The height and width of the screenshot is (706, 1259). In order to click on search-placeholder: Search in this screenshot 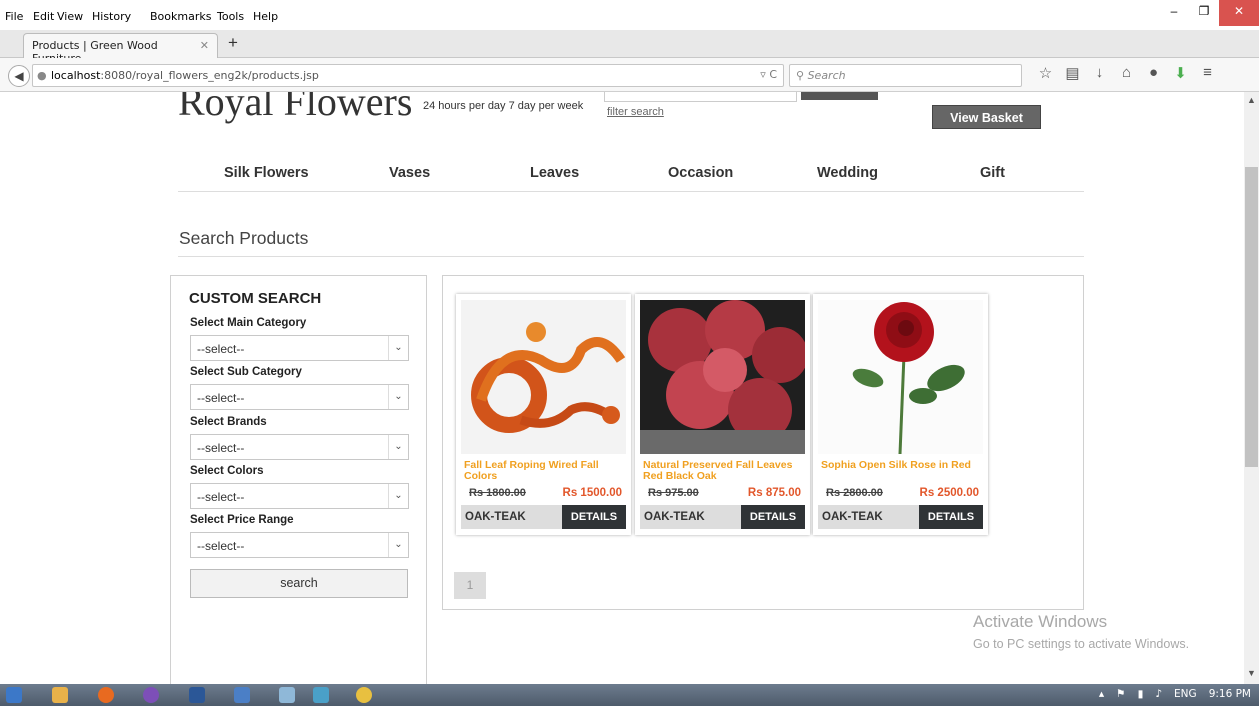, I will do `click(826, 75)`.